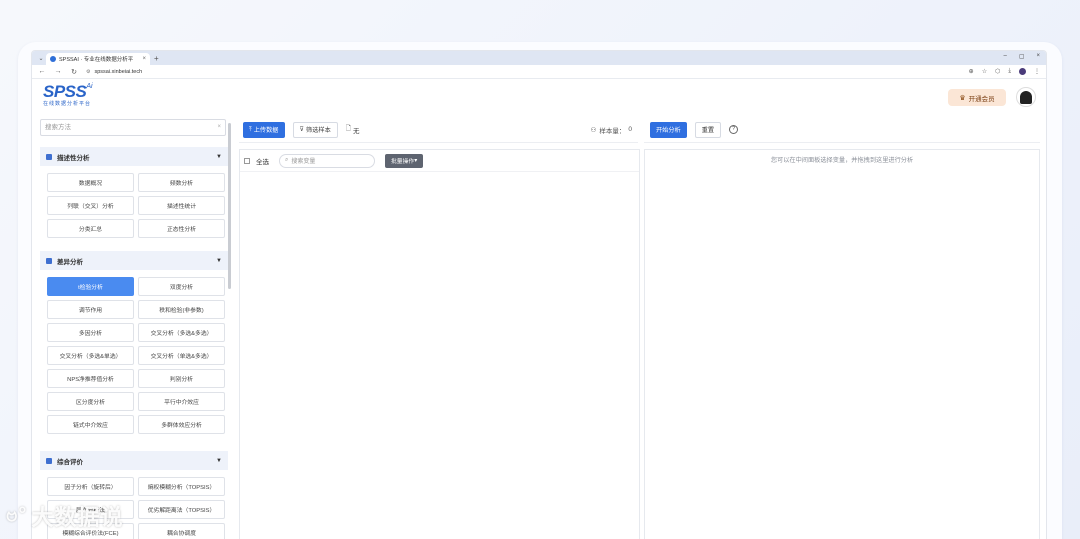 Image resolution: width=1080 pixels, height=539 pixels. Describe the element at coordinates (593, 130) in the screenshot. I see `users-icon: ⚇` at that location.